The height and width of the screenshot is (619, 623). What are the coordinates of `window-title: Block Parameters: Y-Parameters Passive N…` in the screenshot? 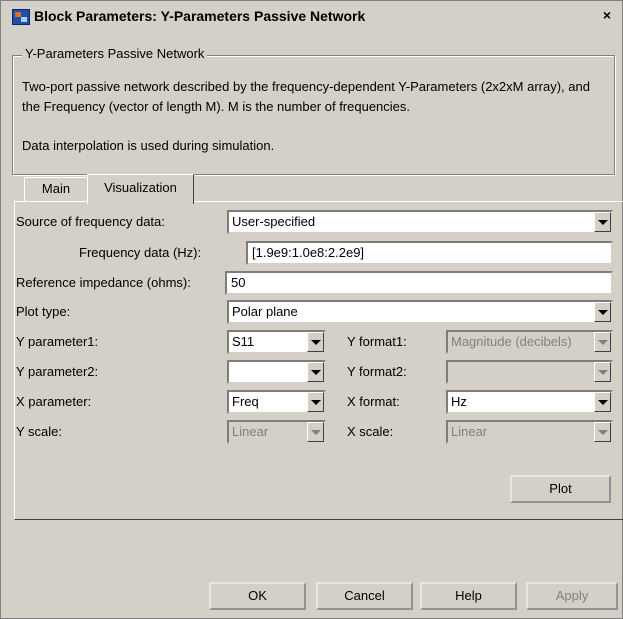 It's located at (200, 16).